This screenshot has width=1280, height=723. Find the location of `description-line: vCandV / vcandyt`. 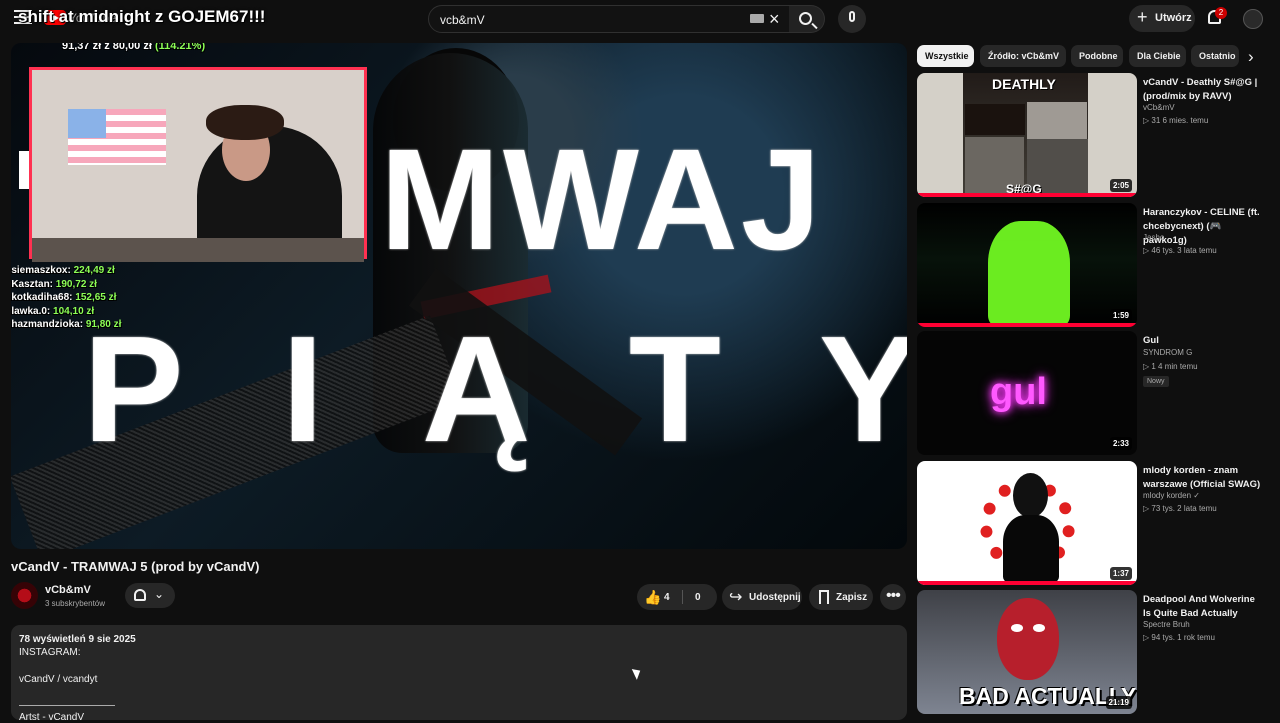

description-line: vCandV / vcandyt is located at coordinates (58, 679).